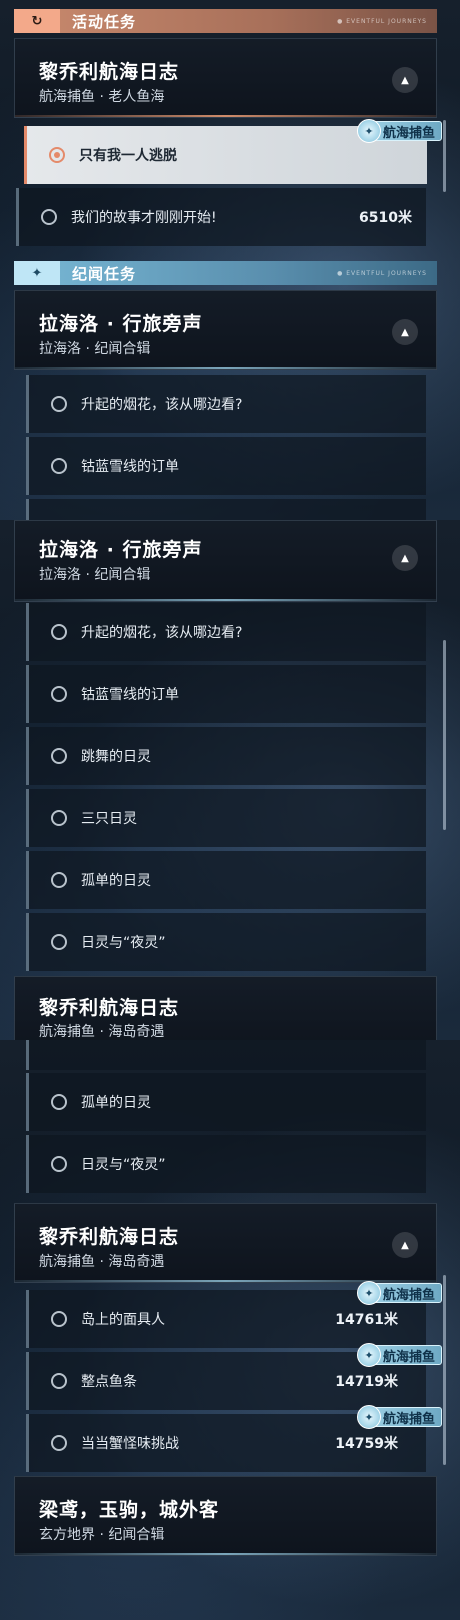  What do you see at coordinates (366, 1382) in the screenshot?
I see `item-distance: 14719米` at bounding box center [366, 1382].